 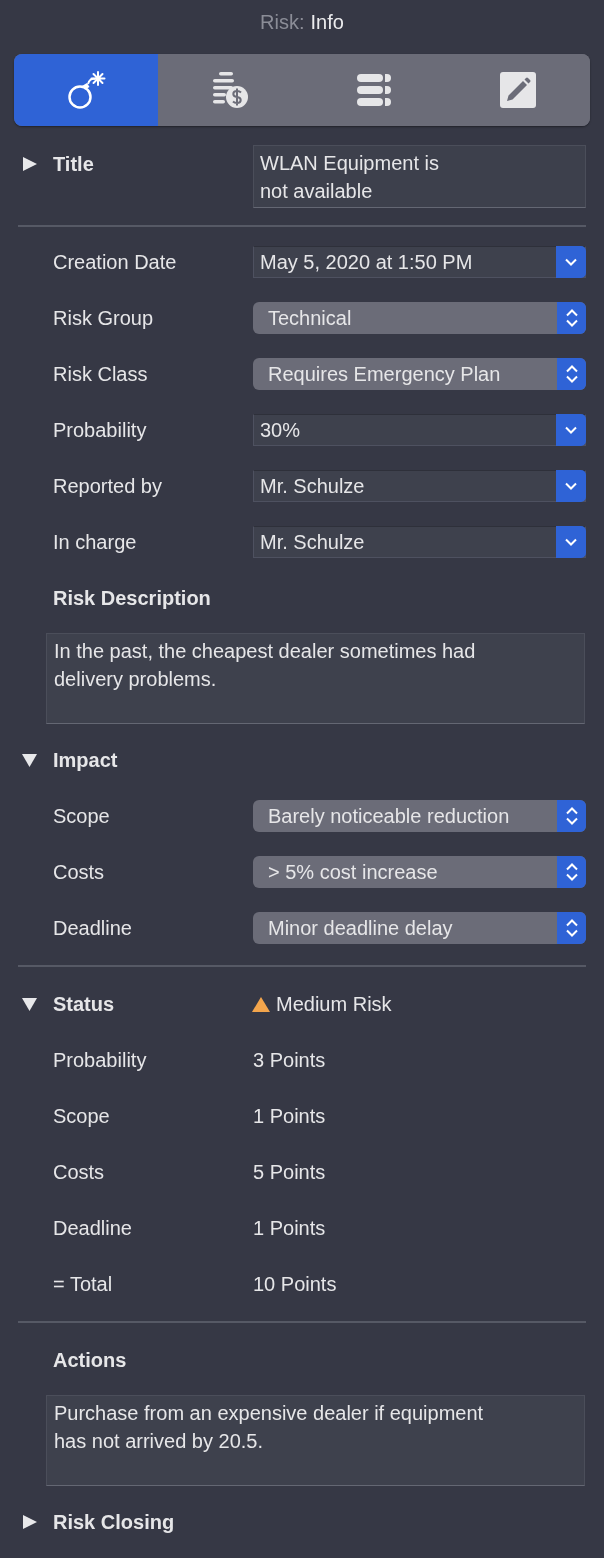 I want to click on field-label: Risk Class, so click(x=101, y=374).